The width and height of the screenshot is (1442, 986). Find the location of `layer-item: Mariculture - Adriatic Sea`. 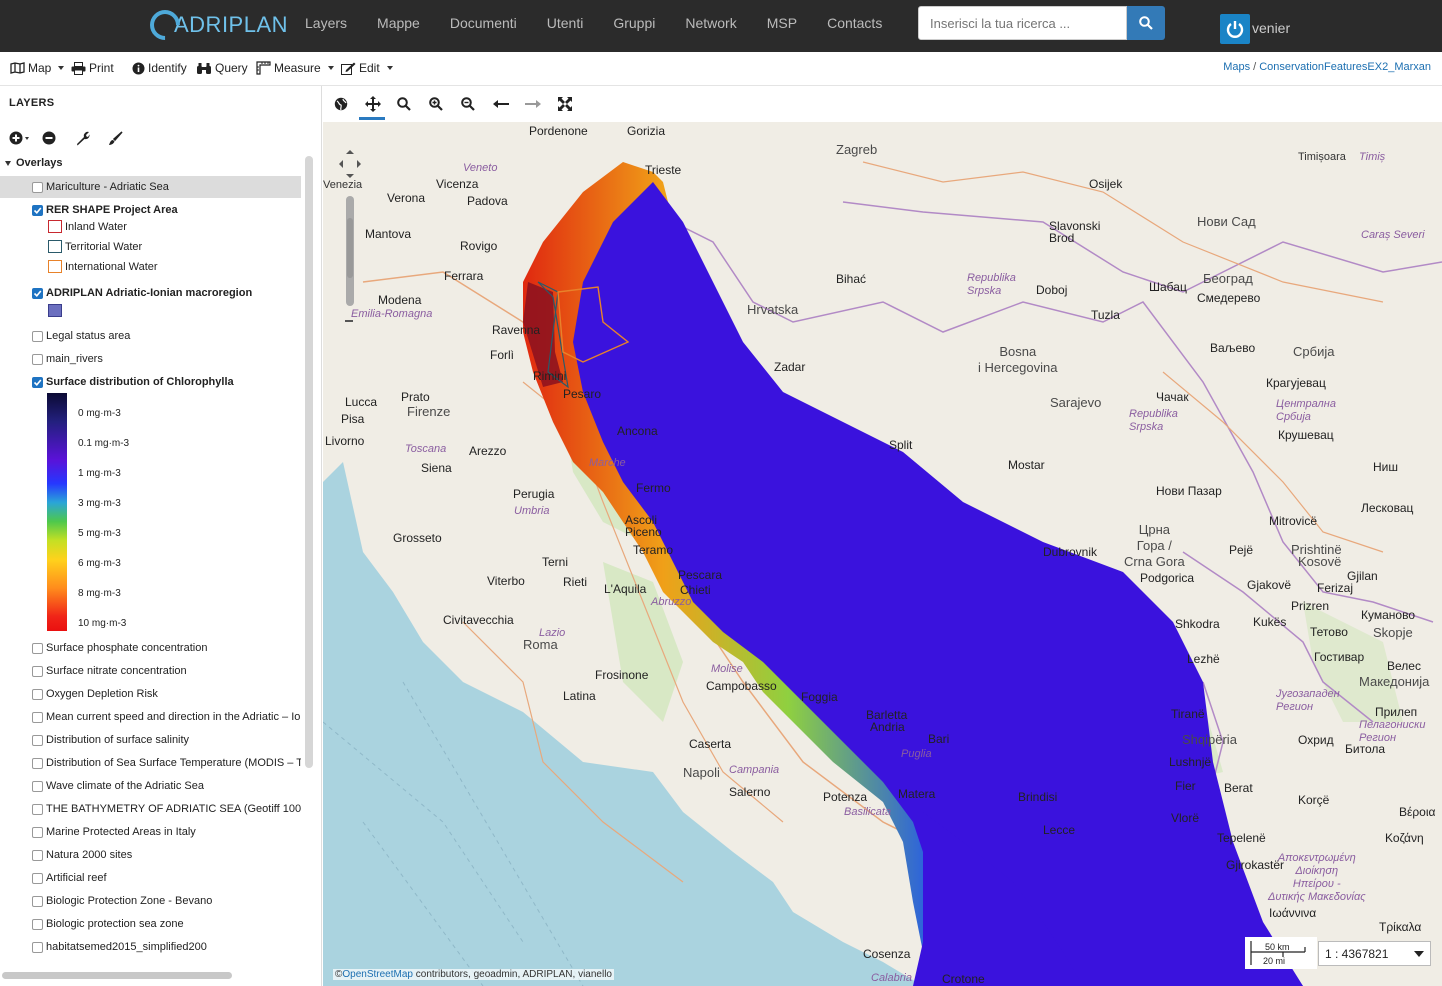

layer-item: Mariculture - Adriatic Sea is located at coordinates (150, 187).